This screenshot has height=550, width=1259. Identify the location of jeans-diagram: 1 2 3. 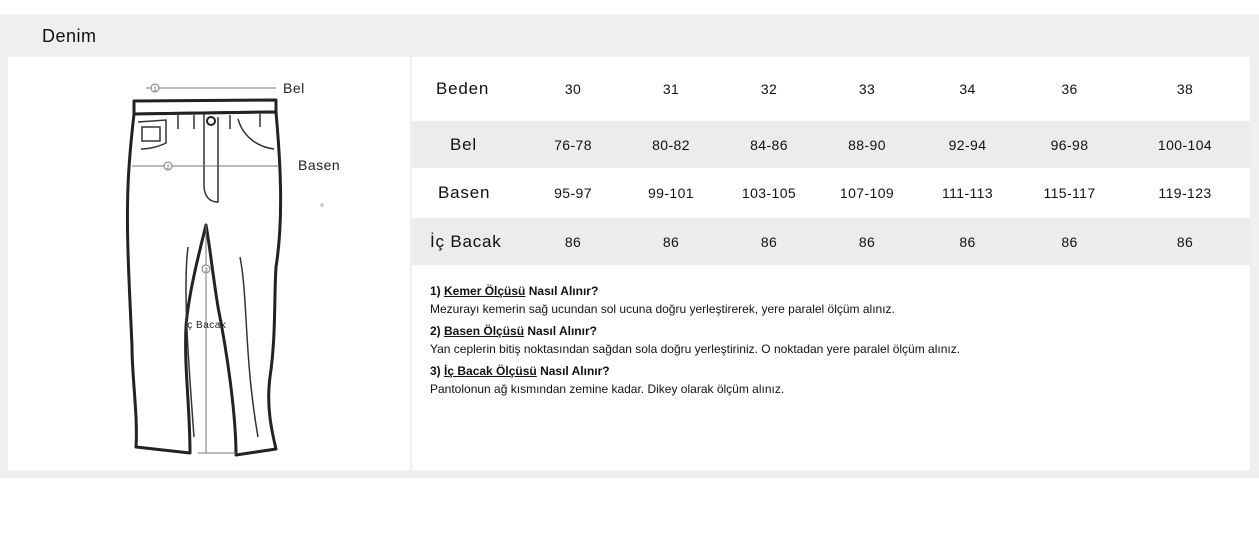
(224, 270).